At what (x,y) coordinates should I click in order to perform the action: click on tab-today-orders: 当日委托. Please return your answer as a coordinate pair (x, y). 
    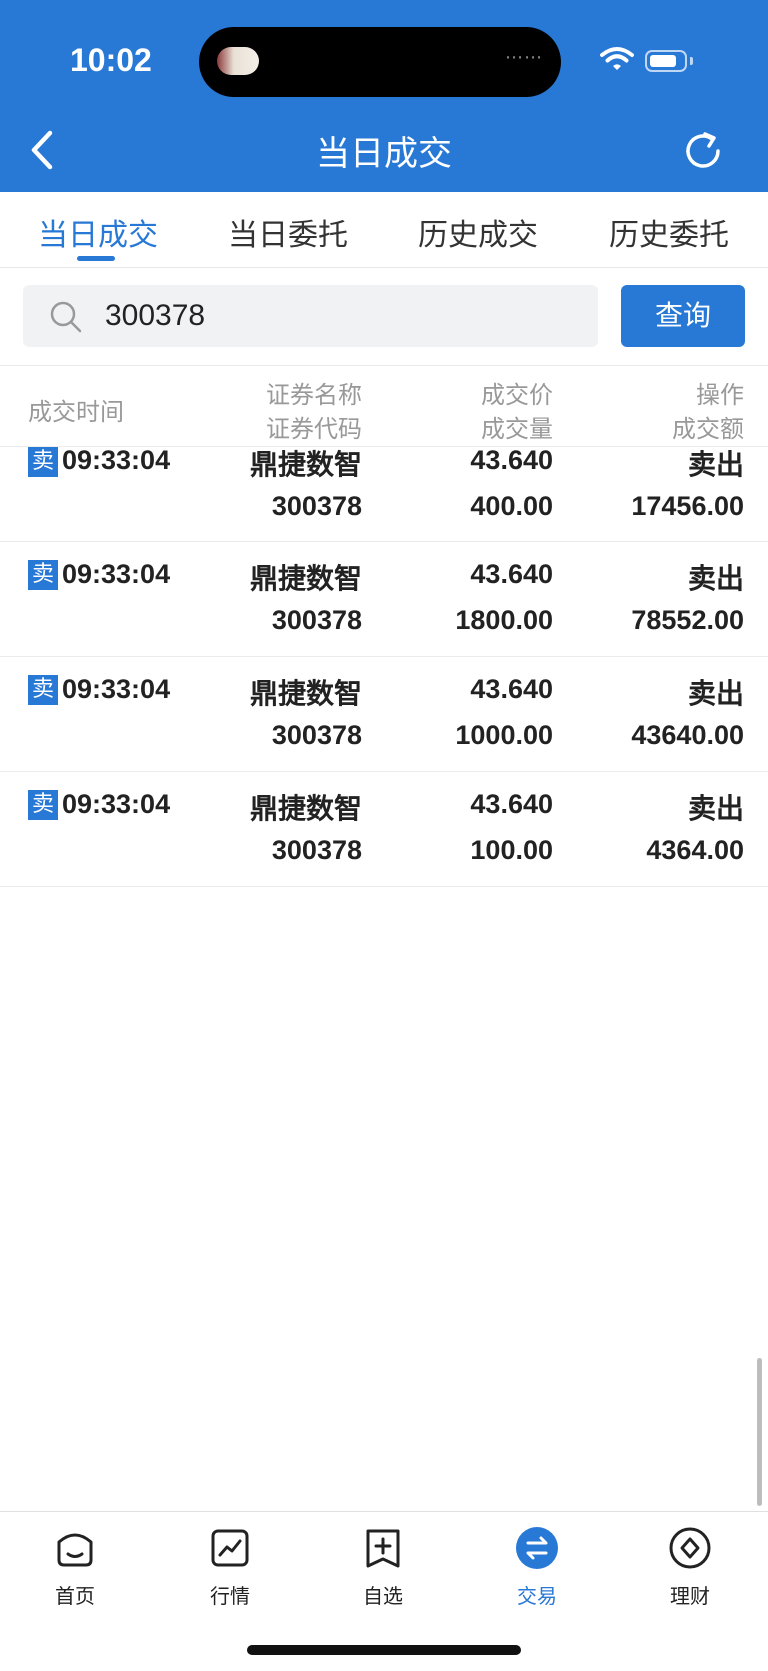
    Looking at the image, I should click on (288, 232).